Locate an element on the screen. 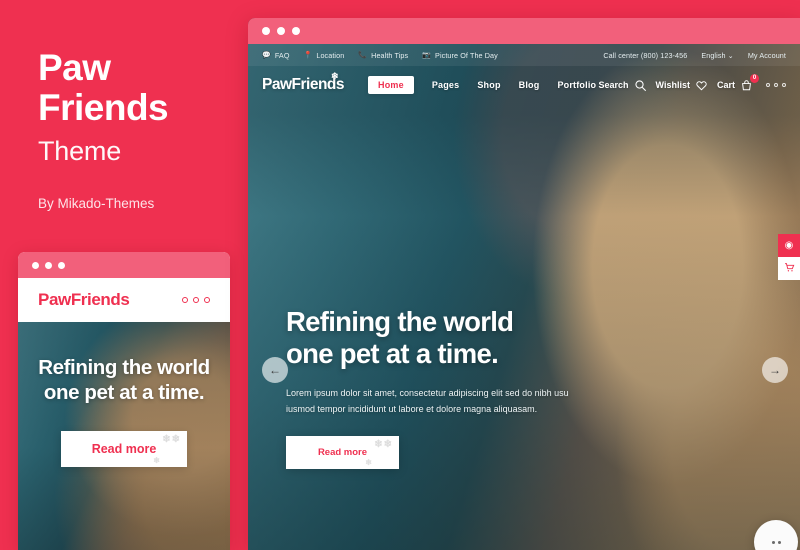  primary-nav: Home Pages Shop Blog Portfolio is located at coordinates (482, 85).